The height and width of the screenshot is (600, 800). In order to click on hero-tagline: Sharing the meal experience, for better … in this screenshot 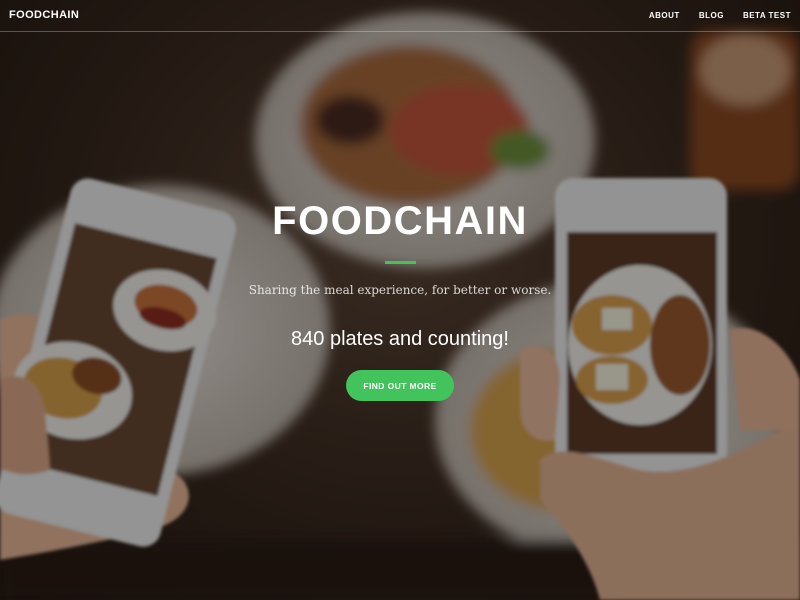, I will do `click(400, 290)`.